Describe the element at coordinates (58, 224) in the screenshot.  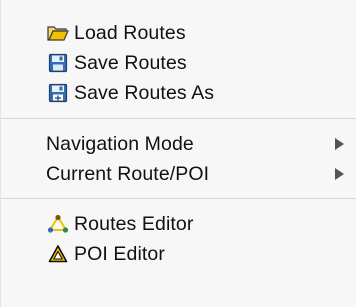
I see `route-triangle-icon` at that location.